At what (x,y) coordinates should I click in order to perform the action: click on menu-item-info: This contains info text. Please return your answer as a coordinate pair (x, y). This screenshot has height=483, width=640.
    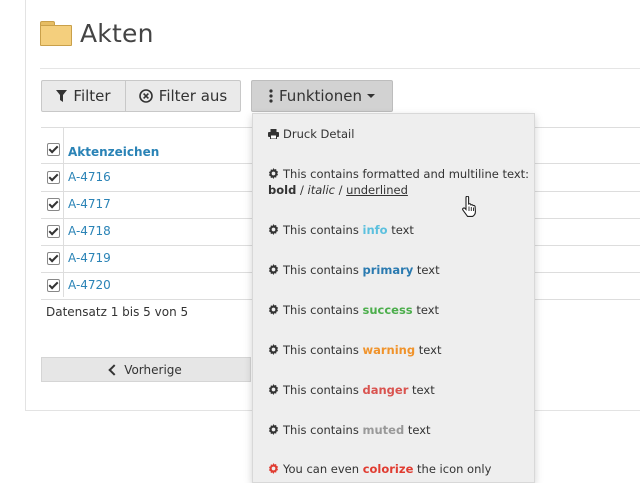
    Looking at the image, I should click on (341, 230).